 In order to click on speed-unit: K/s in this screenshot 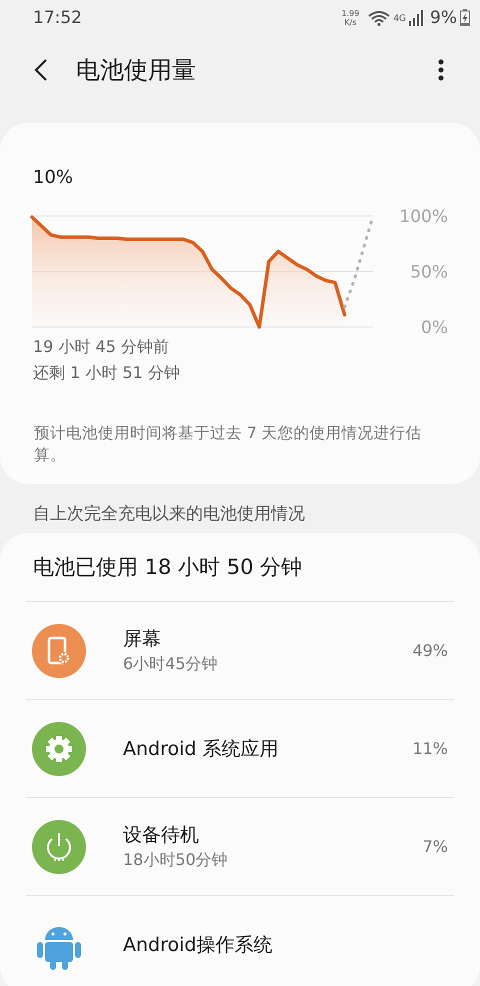, I will do `click(350, 22)`.